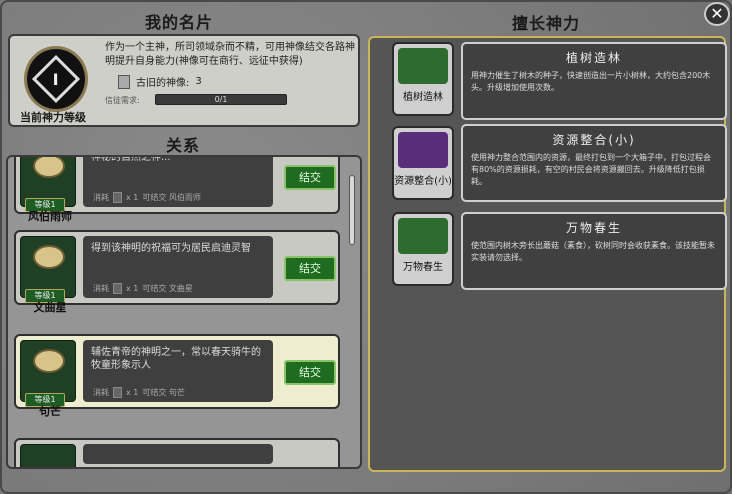  Describe the element at coordinates (178, 267) in the screenshot. I see `deity-description: 得到该神明的祝福可为居民启迪灵智 消耗 x 1 可结交 文曲星` at that location.